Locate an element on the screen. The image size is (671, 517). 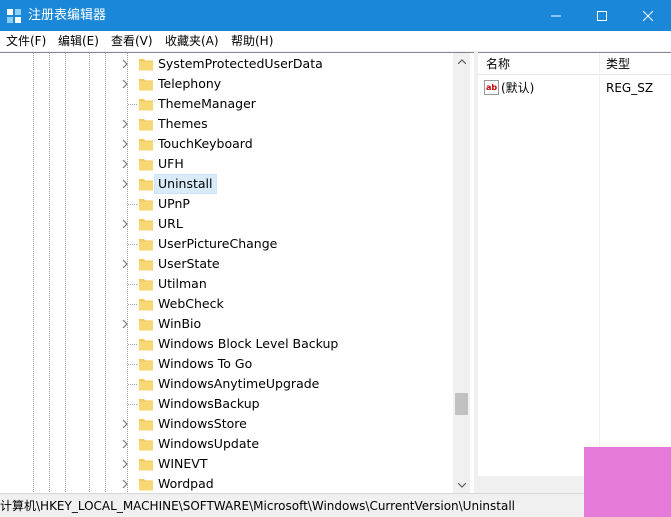
tree-node-label: Wordpad is located at coordinates (186, 483).